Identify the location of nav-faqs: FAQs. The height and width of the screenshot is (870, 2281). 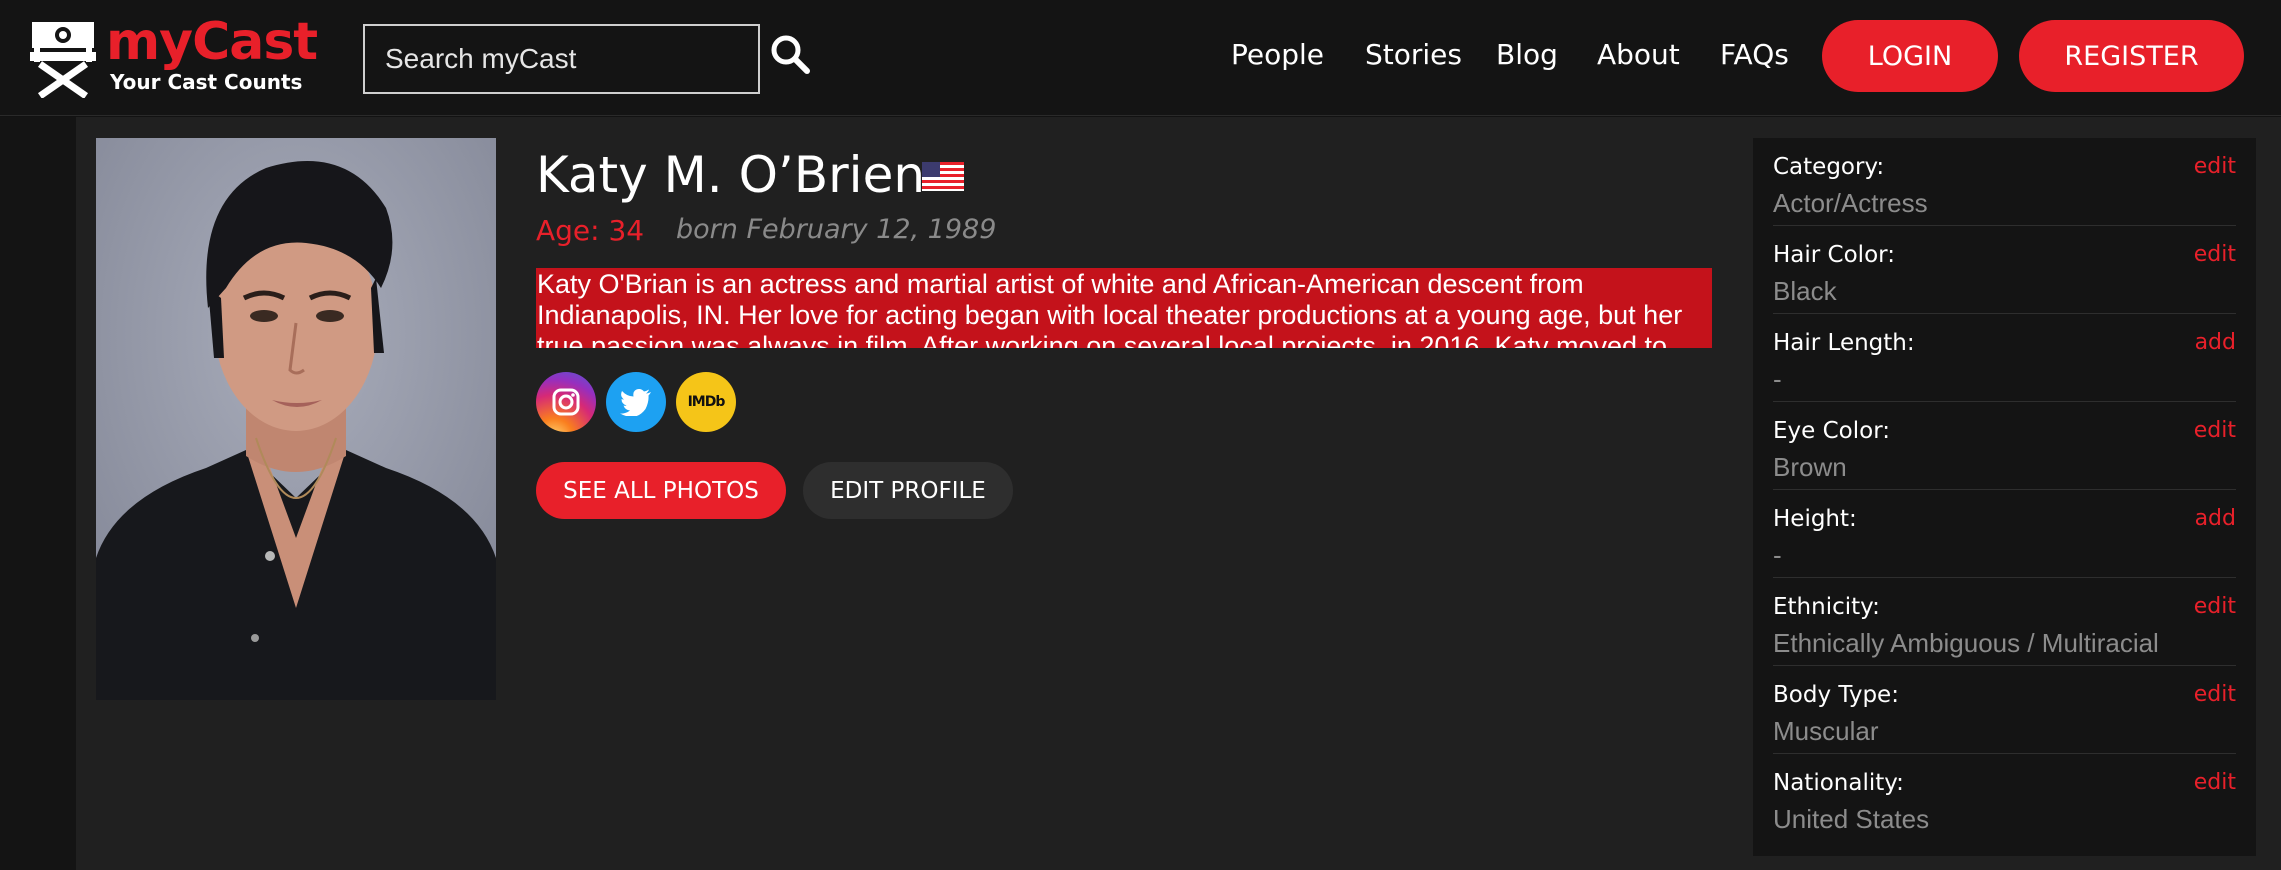
(1754, 54).